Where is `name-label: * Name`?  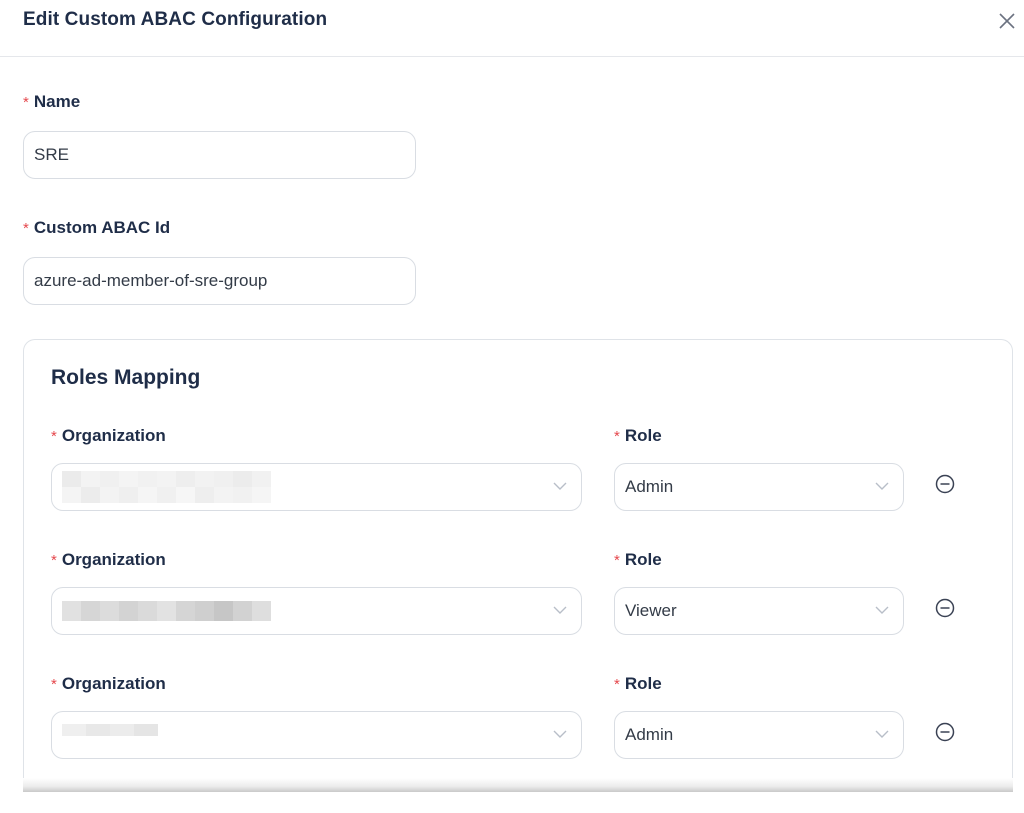 name-label: * Name is located at coordinates (51, 102).